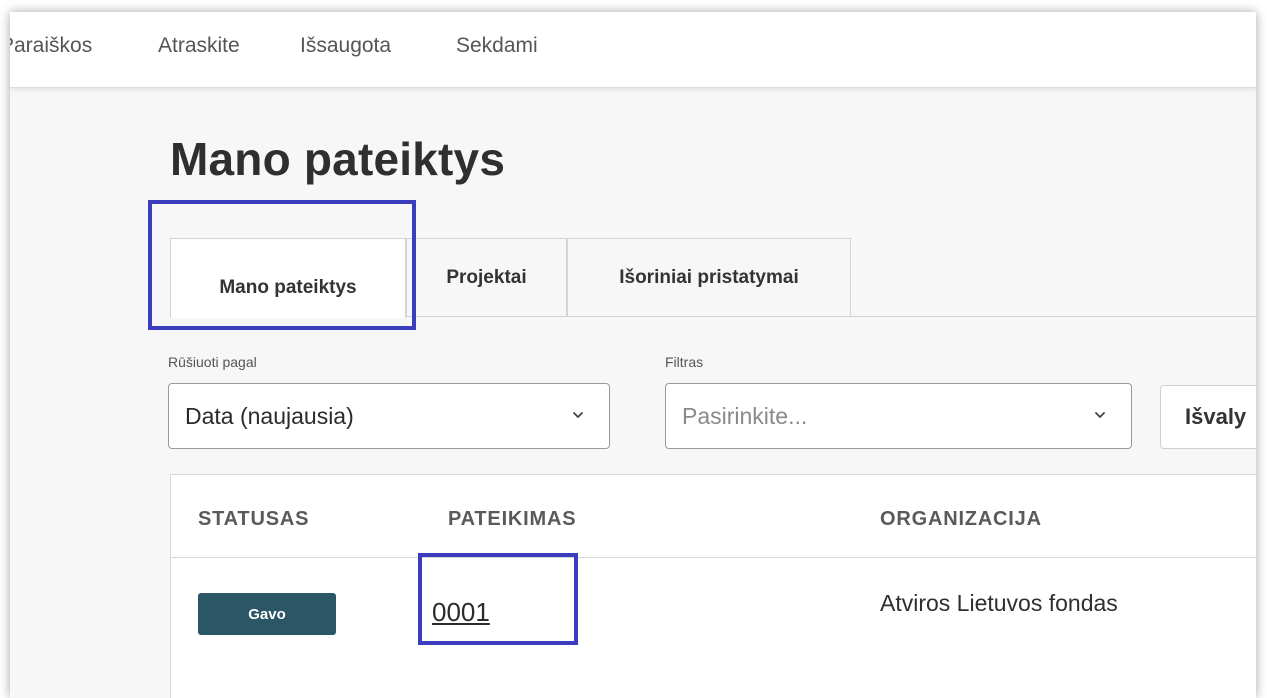 Image resolution: width=1267 pixels, height=698 pixels. What do you see at coordinates (267, 614) in the screenshot?
I see `status-badge: Gavo` at bounding box center [267, 614].